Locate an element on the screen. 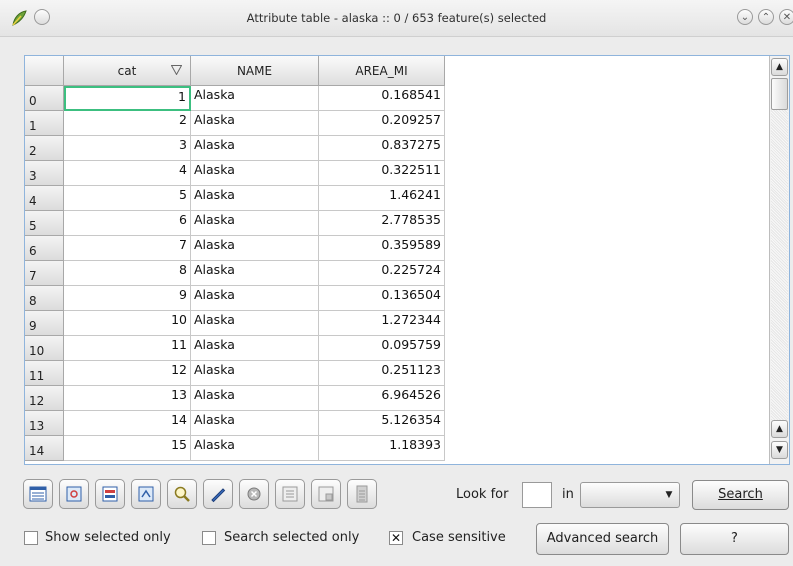  cell-area-mi: 0.837275 is located at coordinates (382, 148).